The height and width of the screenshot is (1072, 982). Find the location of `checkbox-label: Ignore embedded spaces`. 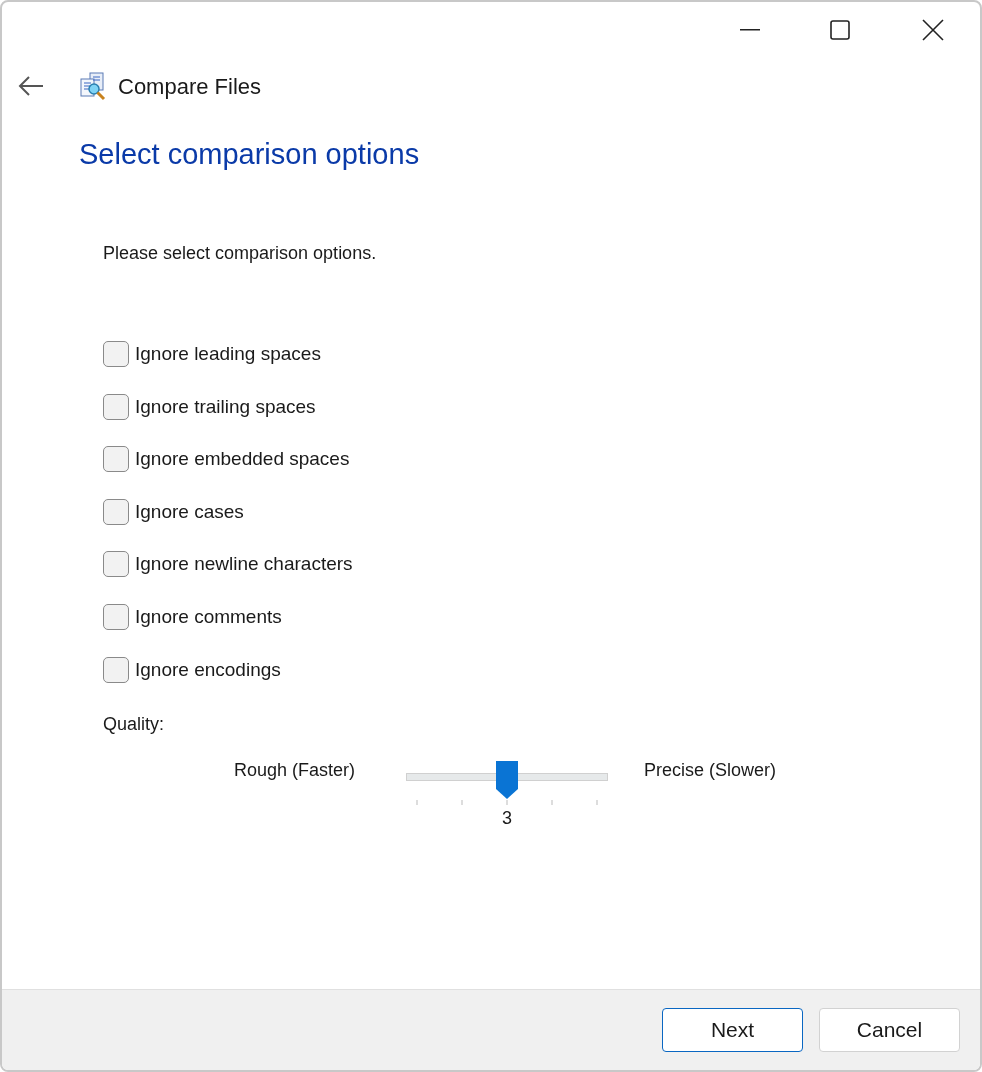

checkbox-label: Ignore embedded spaces is located at coordinates (242, 459).